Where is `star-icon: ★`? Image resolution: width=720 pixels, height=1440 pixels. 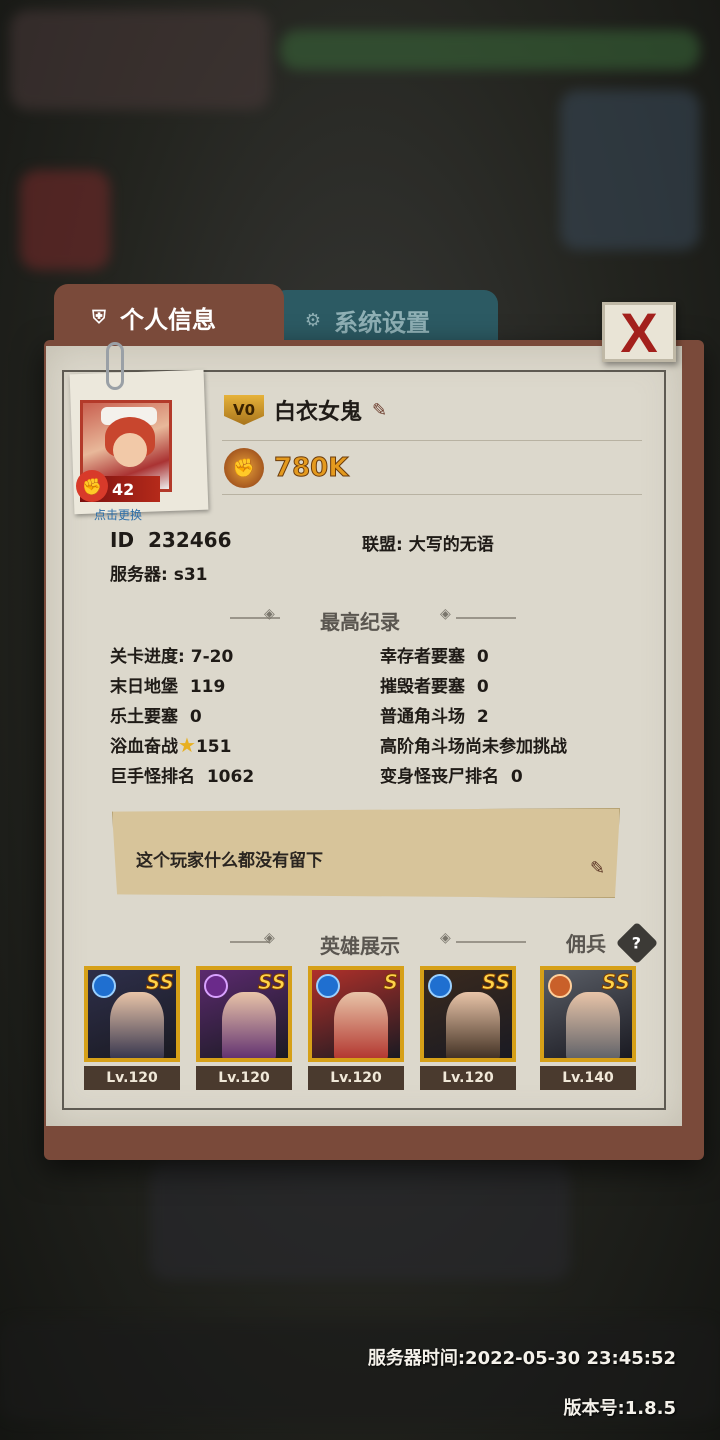 star-icon: ★ is located at coordinates (187, 745).